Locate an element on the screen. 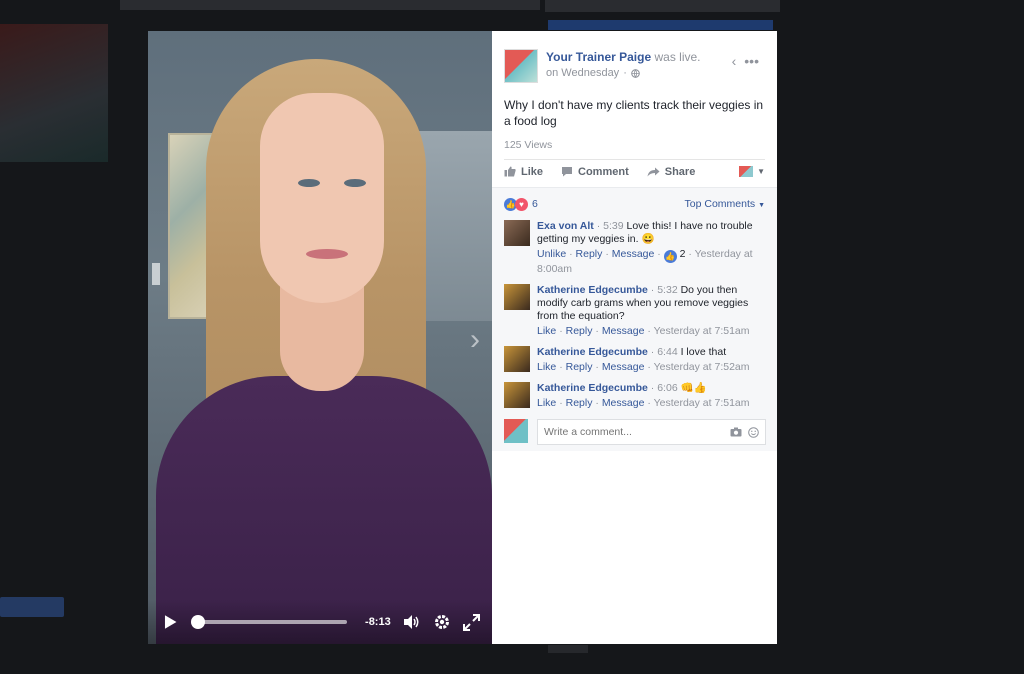  video-scrubber-handle is located at coordinates (198, 622).